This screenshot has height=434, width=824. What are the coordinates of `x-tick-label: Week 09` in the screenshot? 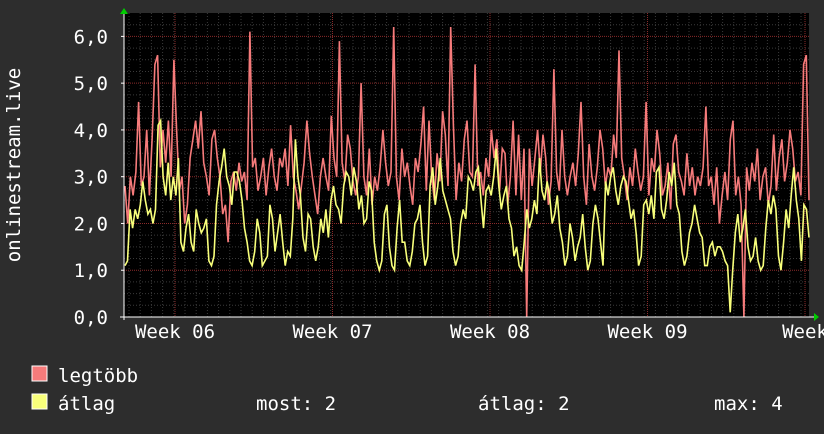 It's located at (647, 332).